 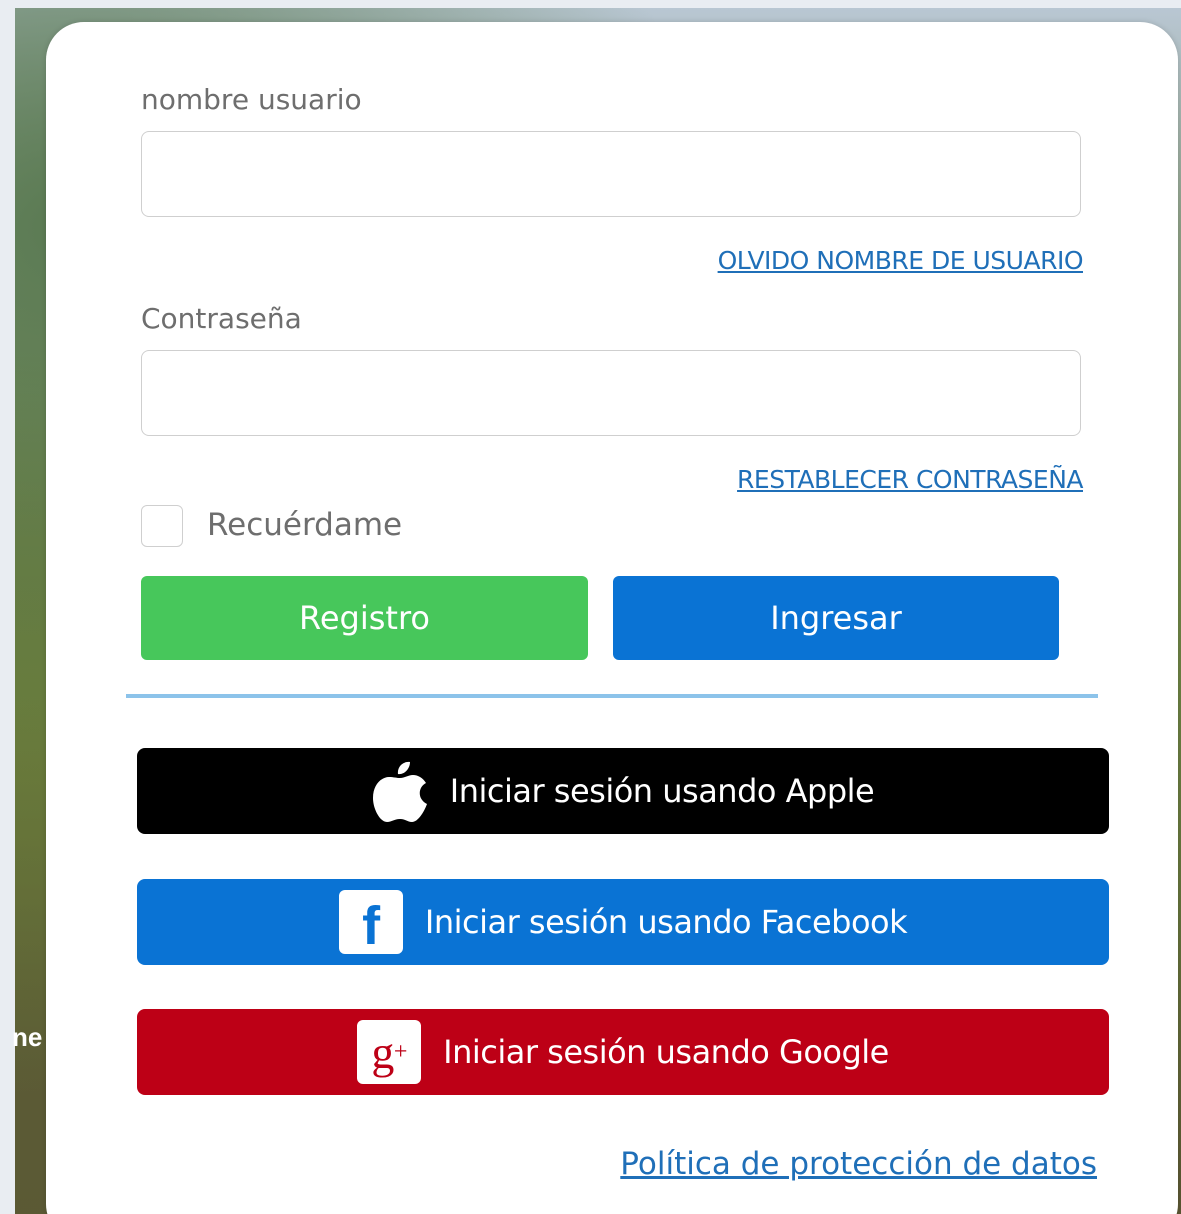 I want to click on divider, so click(x=612, y=696).